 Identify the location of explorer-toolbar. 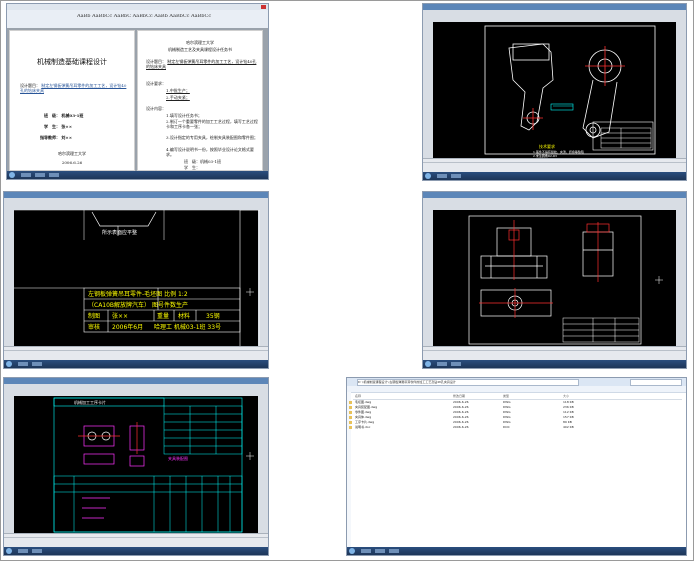
(516, 389).